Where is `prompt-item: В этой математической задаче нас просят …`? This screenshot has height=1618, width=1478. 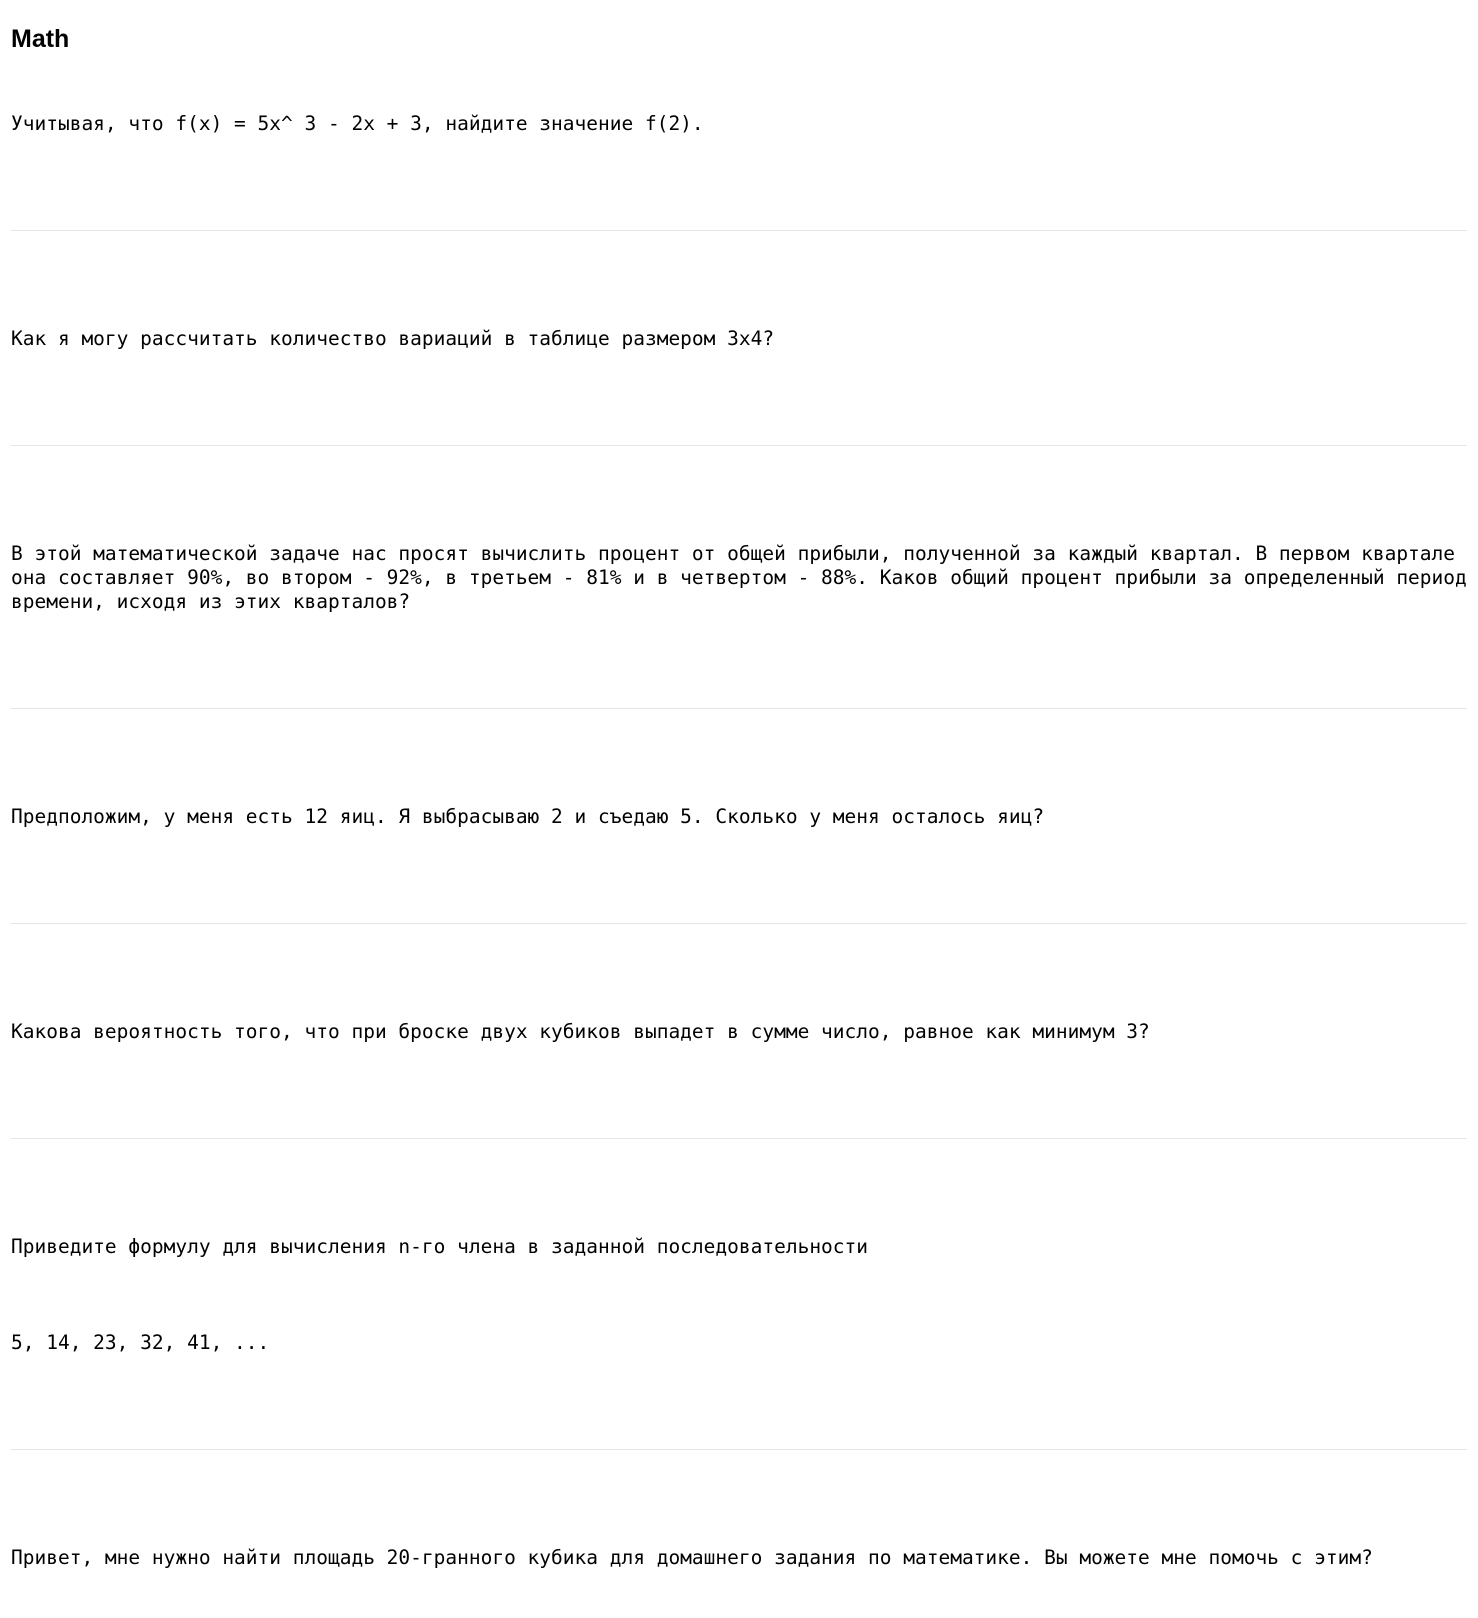 prompt-item: В этой математической задаче нас просят … is located at coordinates (739, 578).